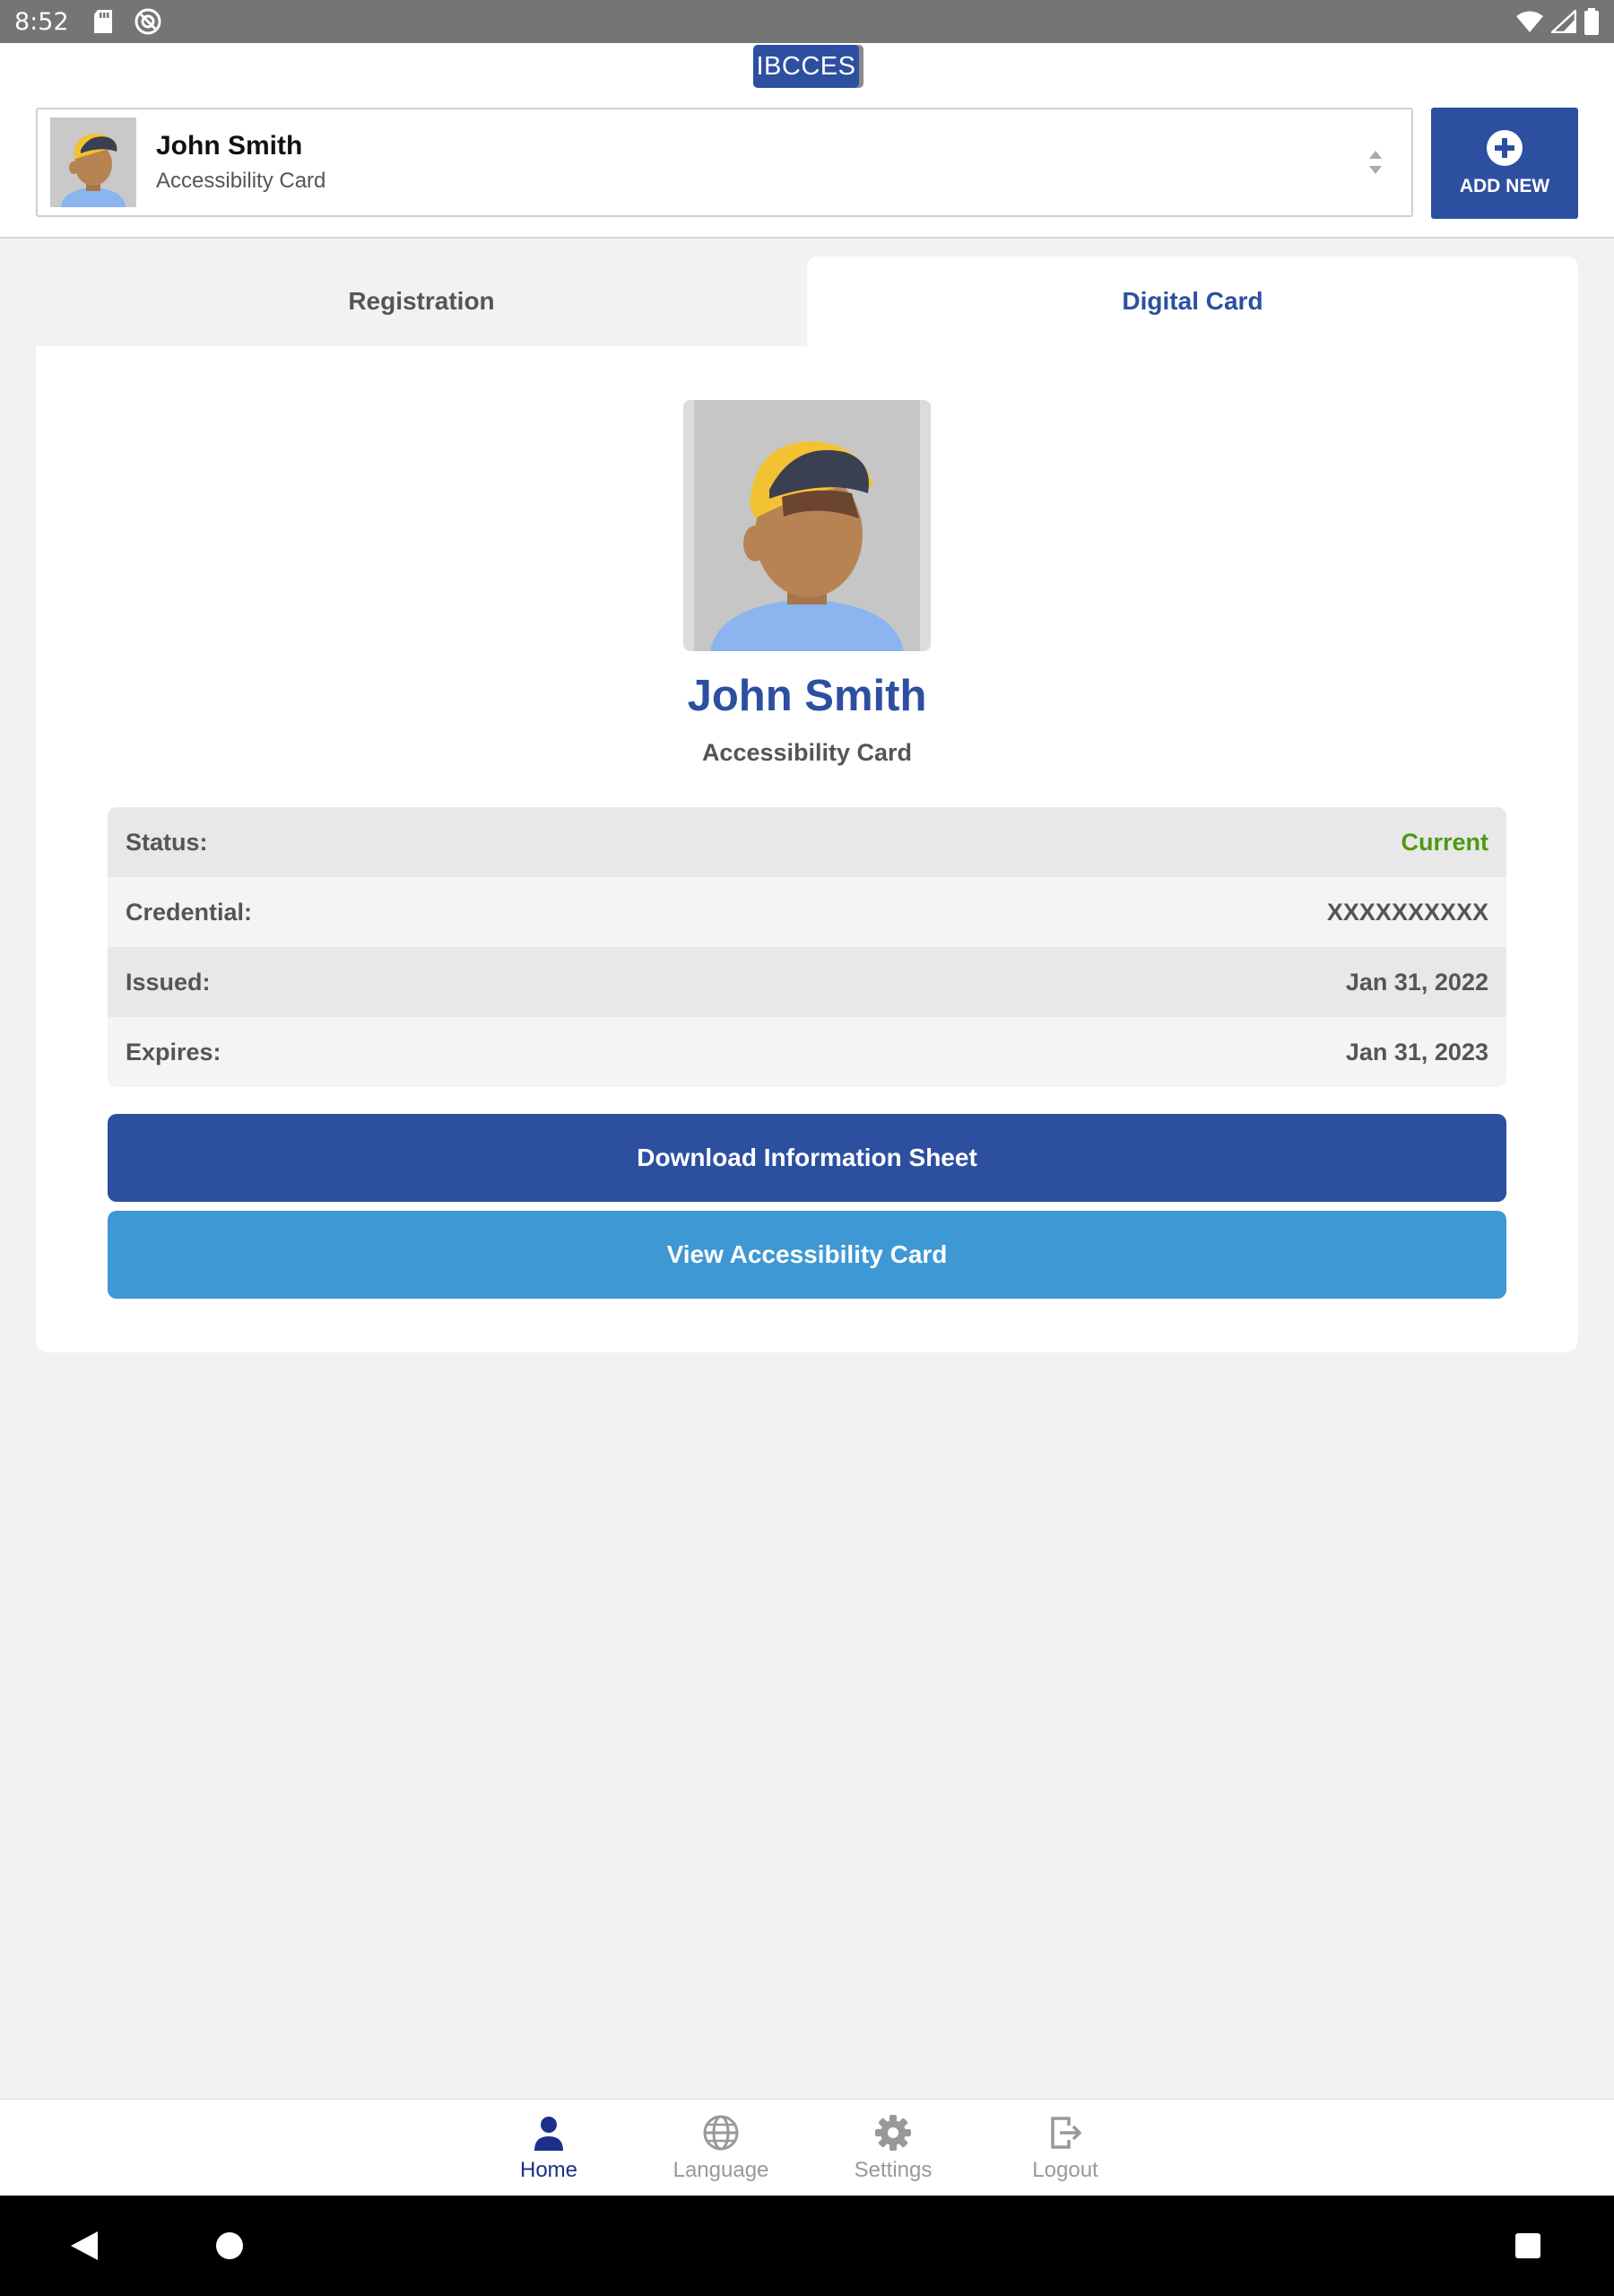 The height and width of the screenshot is (2296, 1614). Describe the element at coordinates (893, 2133) in the screenshot. I see `gear-icon` at that location.